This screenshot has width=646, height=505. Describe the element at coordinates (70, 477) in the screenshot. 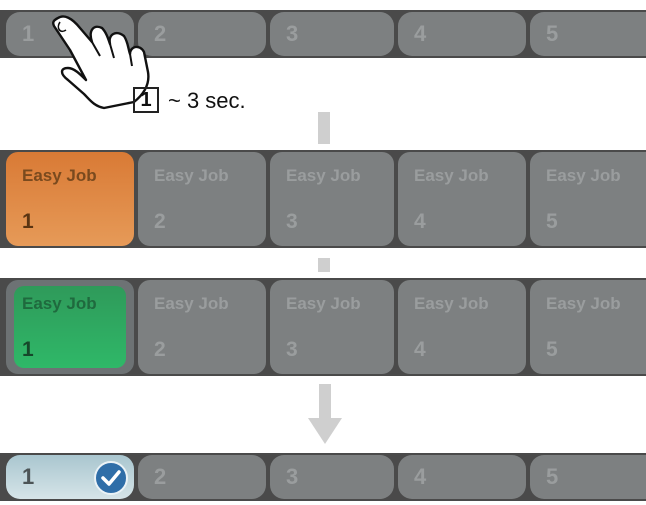

I see `memory-button-1: 1` at that location.